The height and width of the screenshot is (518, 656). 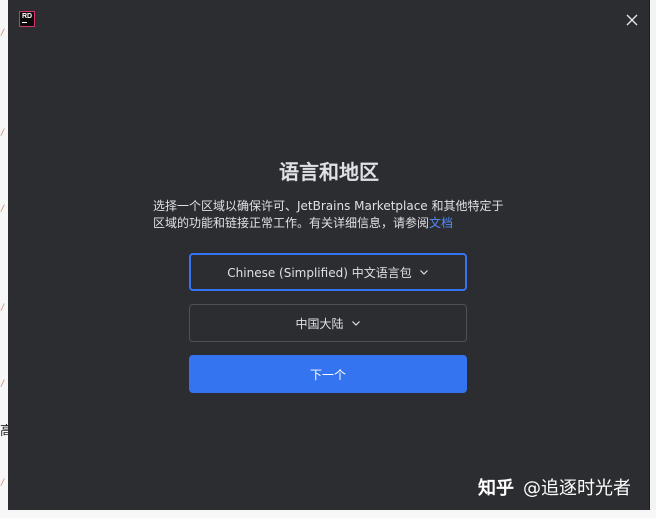 I want to click on close-button, so click(x=632, y=20).